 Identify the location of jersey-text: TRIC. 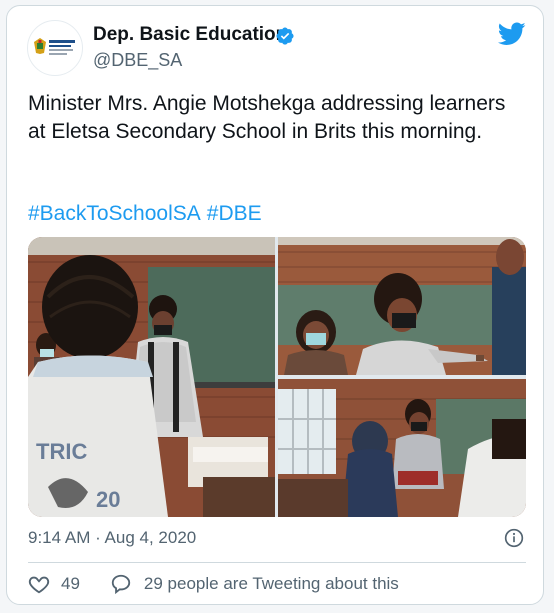
(61, 451).